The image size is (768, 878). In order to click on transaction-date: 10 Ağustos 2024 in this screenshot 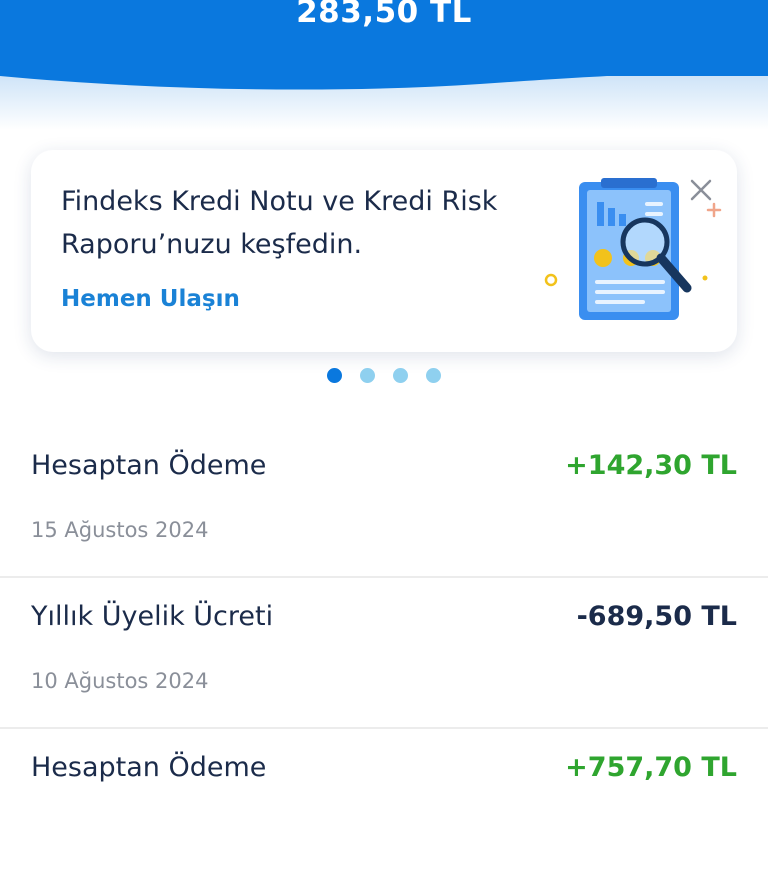, I will do `click(120, 681)`.